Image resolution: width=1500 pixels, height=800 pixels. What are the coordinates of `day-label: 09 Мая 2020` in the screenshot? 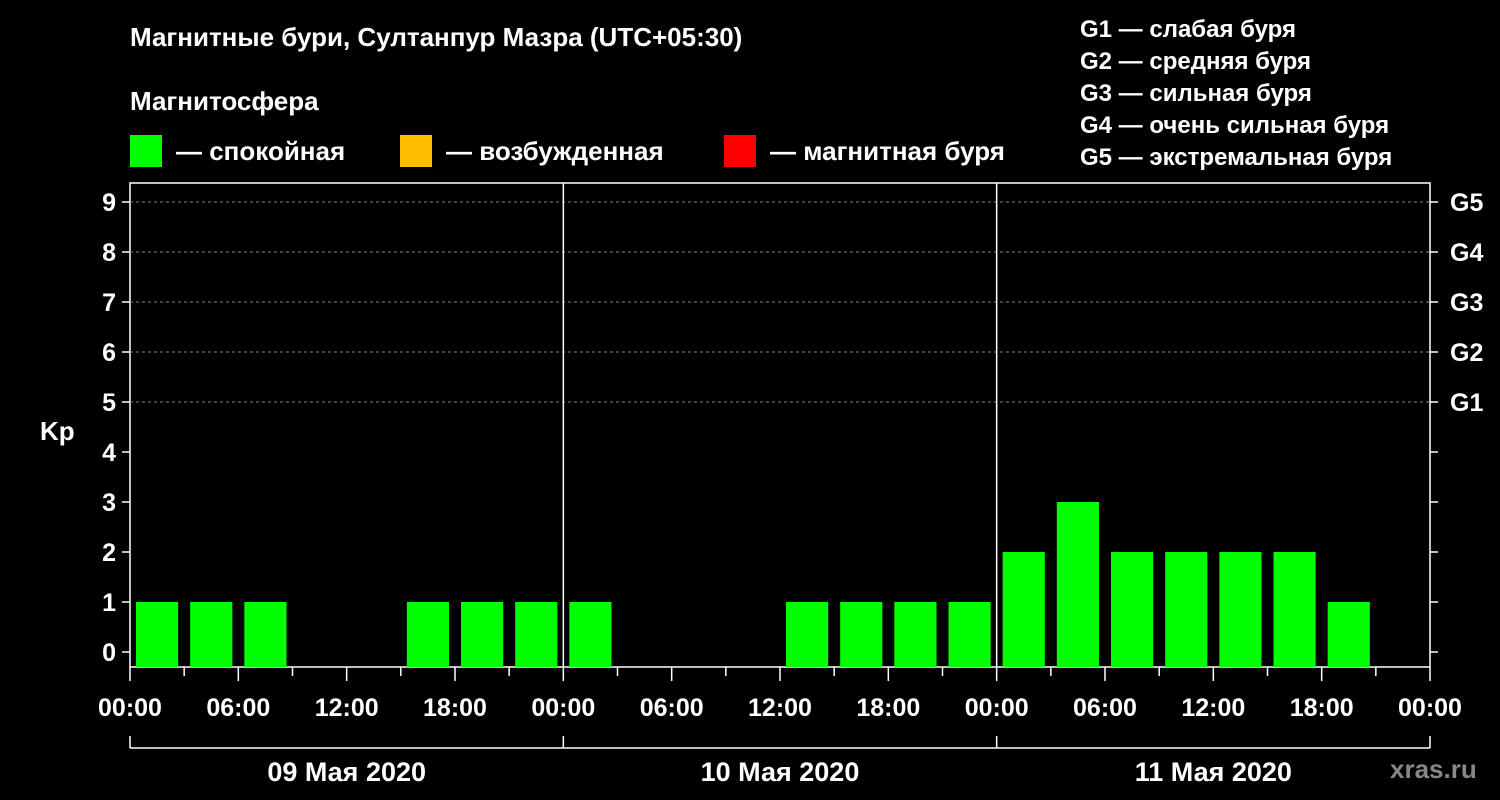 It's located at (346, 772).